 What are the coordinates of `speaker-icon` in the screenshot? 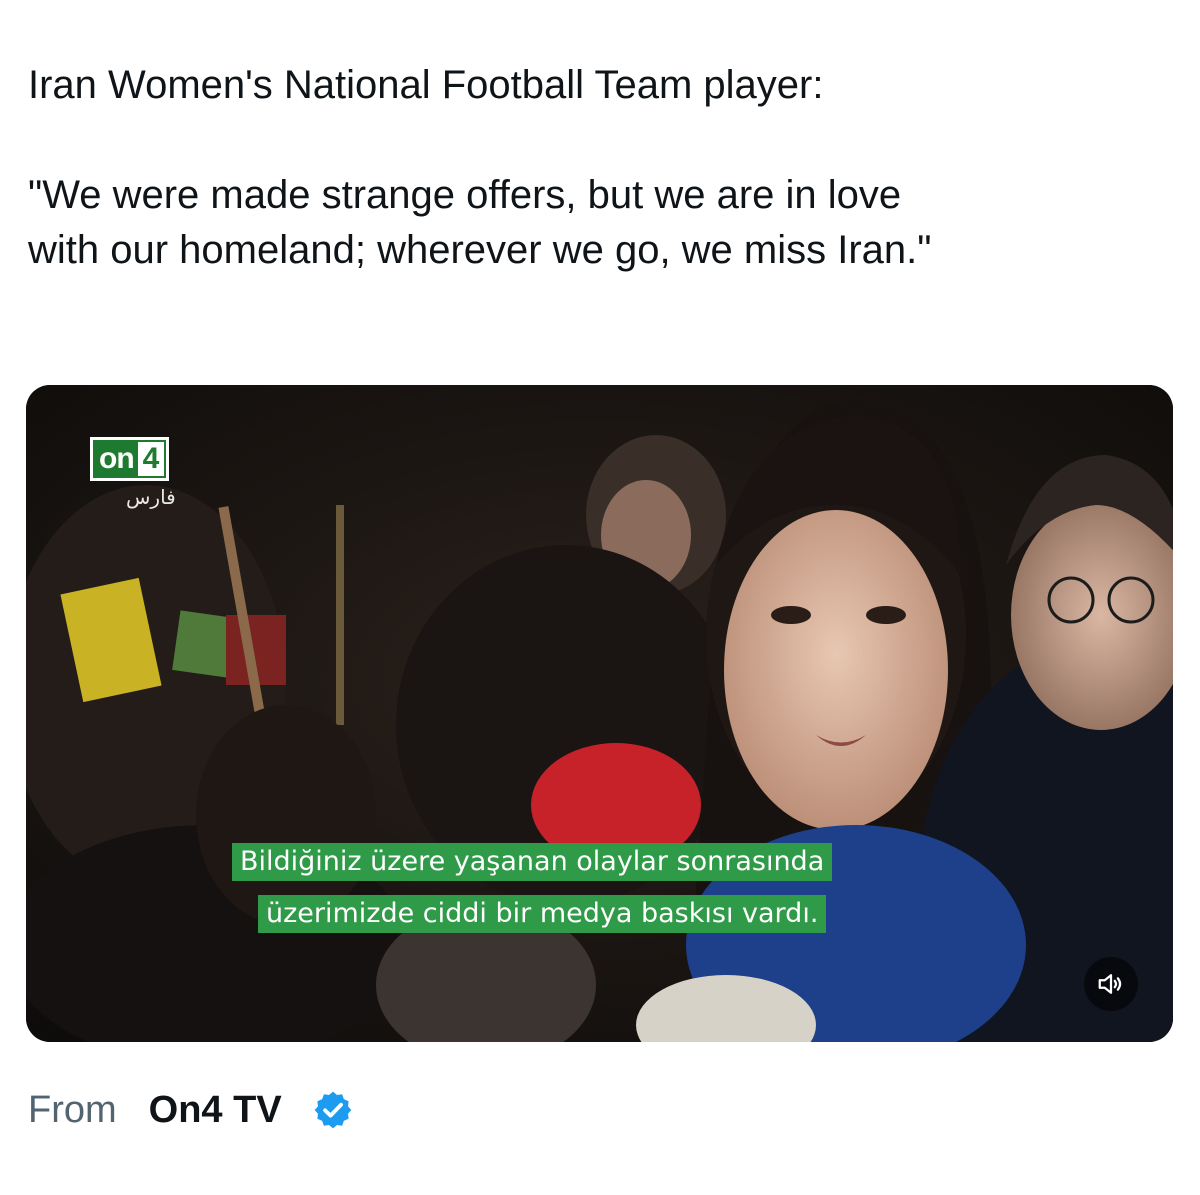 It's located at (1110, 984).